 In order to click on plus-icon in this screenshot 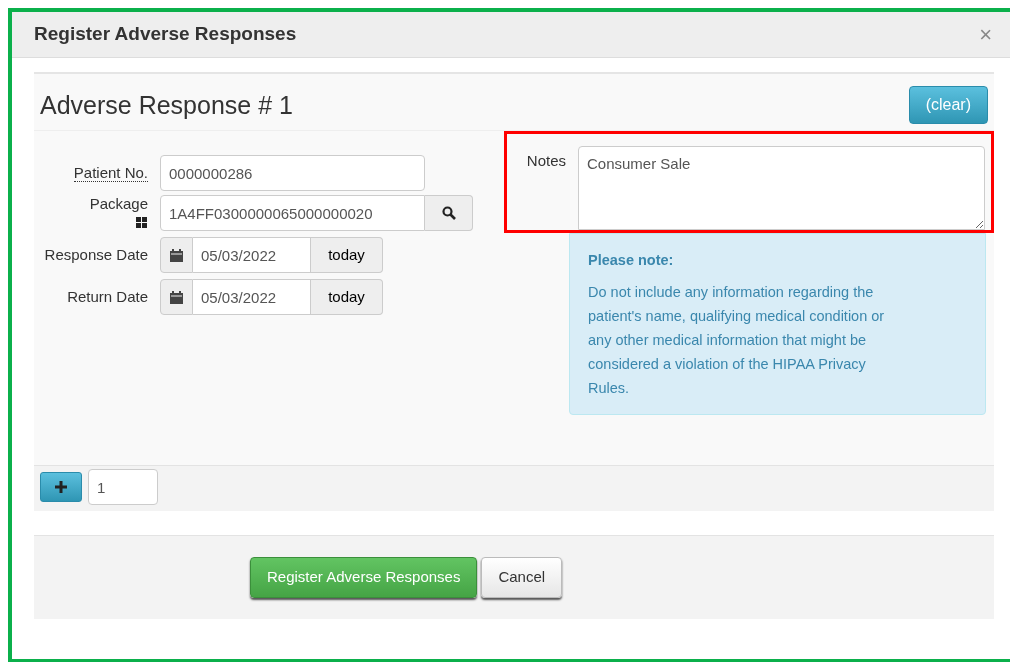, I will do `click(61, 487)`.